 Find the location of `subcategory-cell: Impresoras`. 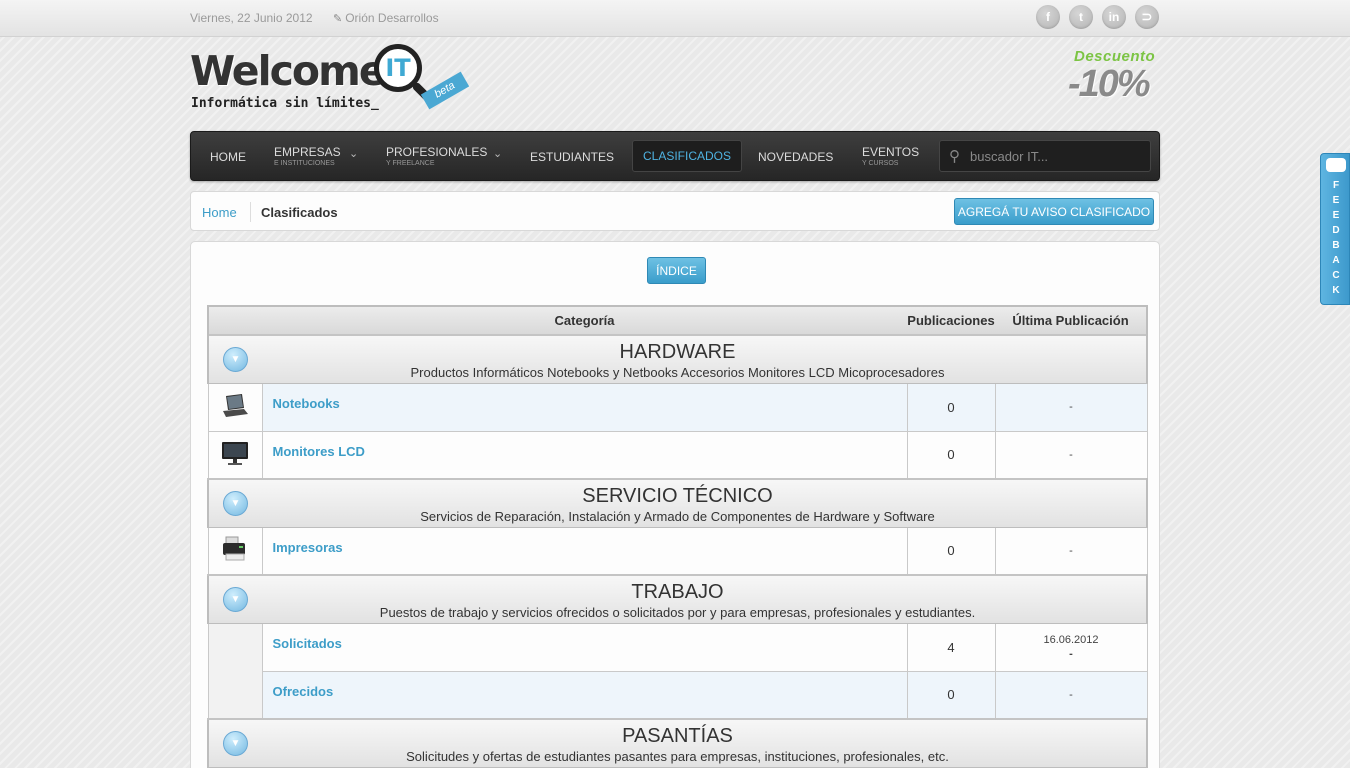

subcategory-cell: Impresoras is located at coordinates (584, 551).